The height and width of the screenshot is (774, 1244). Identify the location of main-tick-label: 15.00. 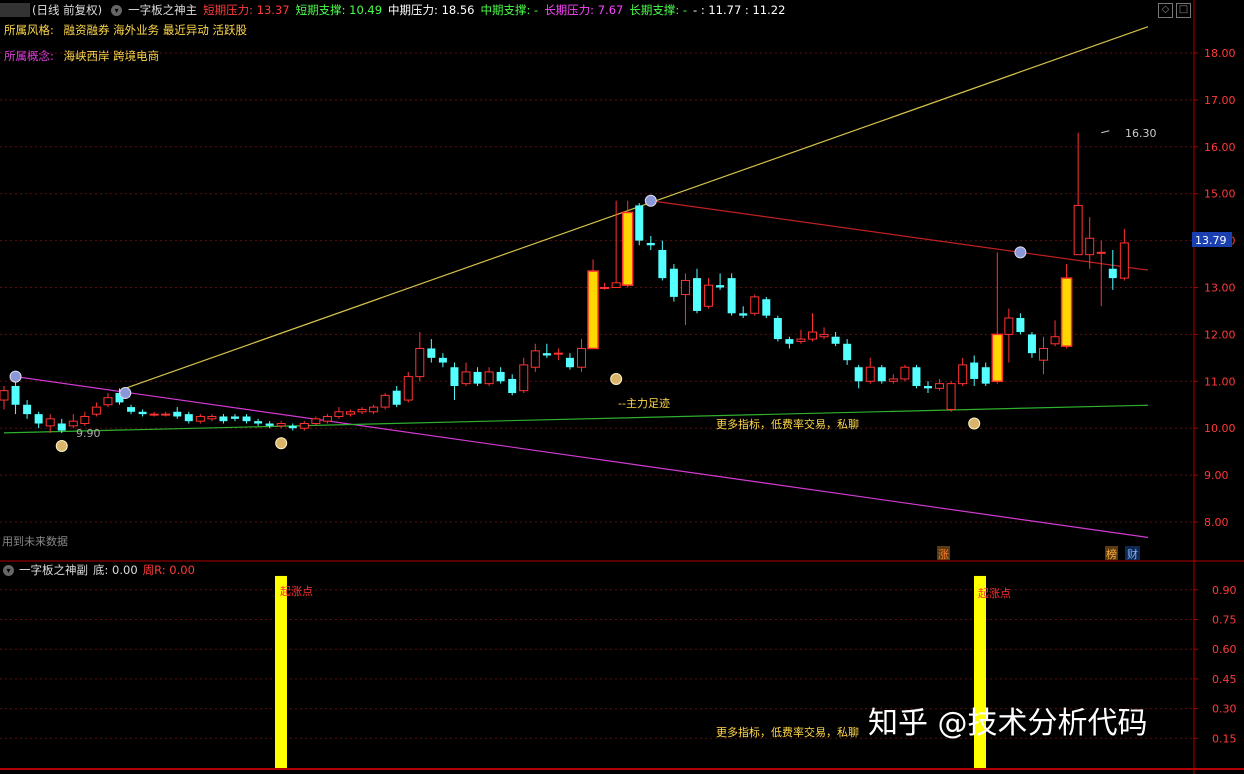
(1220, 194).